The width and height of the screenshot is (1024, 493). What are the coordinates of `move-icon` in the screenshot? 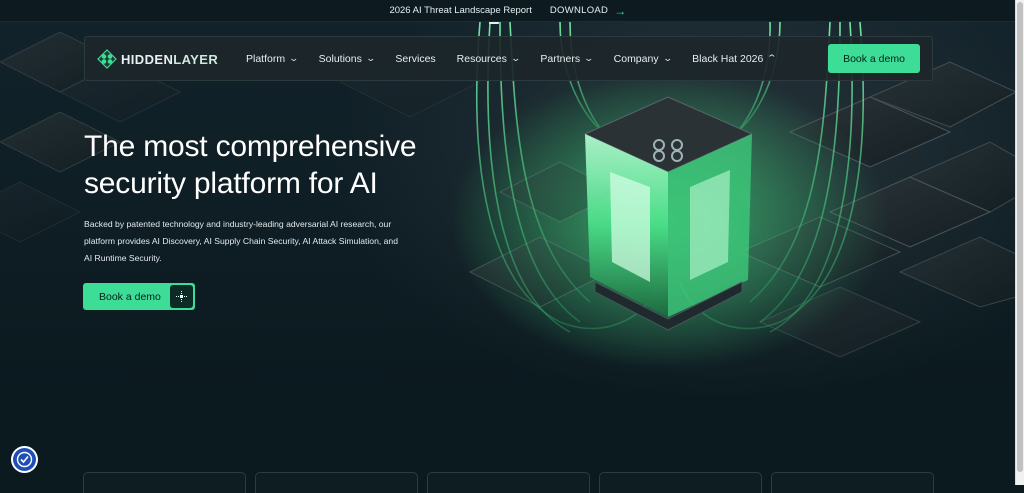 It's located at (181, 296).